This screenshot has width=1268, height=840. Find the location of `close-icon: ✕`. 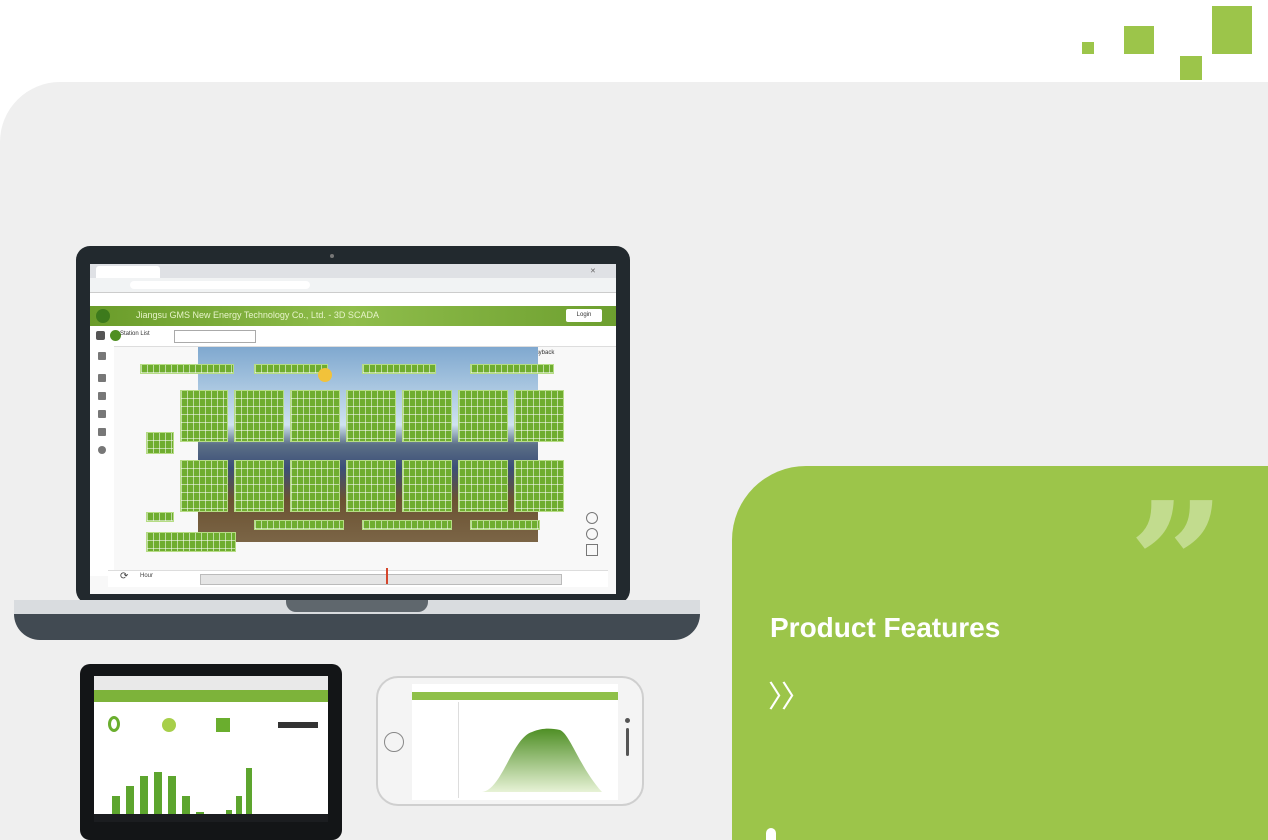

close-icon: ✕ is located at coordinates (593, 271).